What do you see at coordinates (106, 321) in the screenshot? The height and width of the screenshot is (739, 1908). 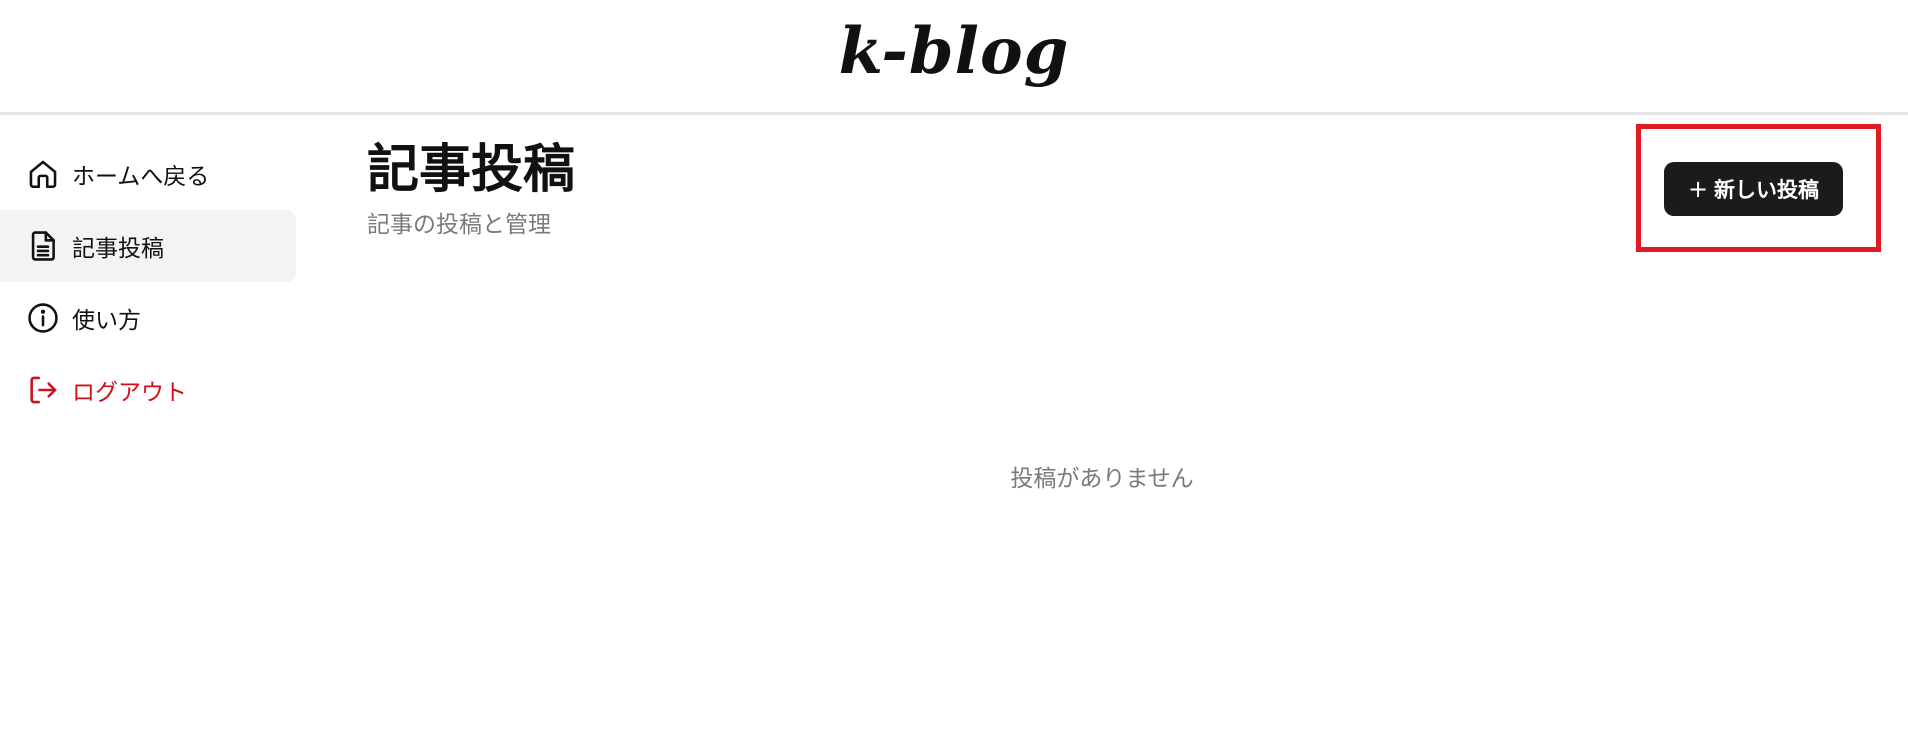 I see `sidebar-item-label: 使い方` at bounding box center [106, 321].